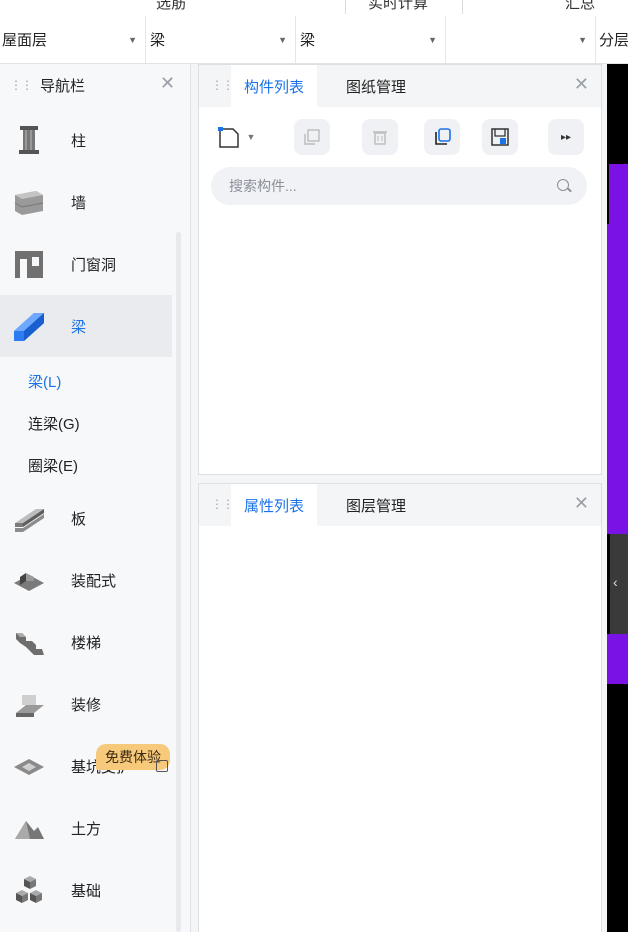  Describe the element at coordinates (79, 519) in the screenshot. I see `nav-item-label: 板` at that location.